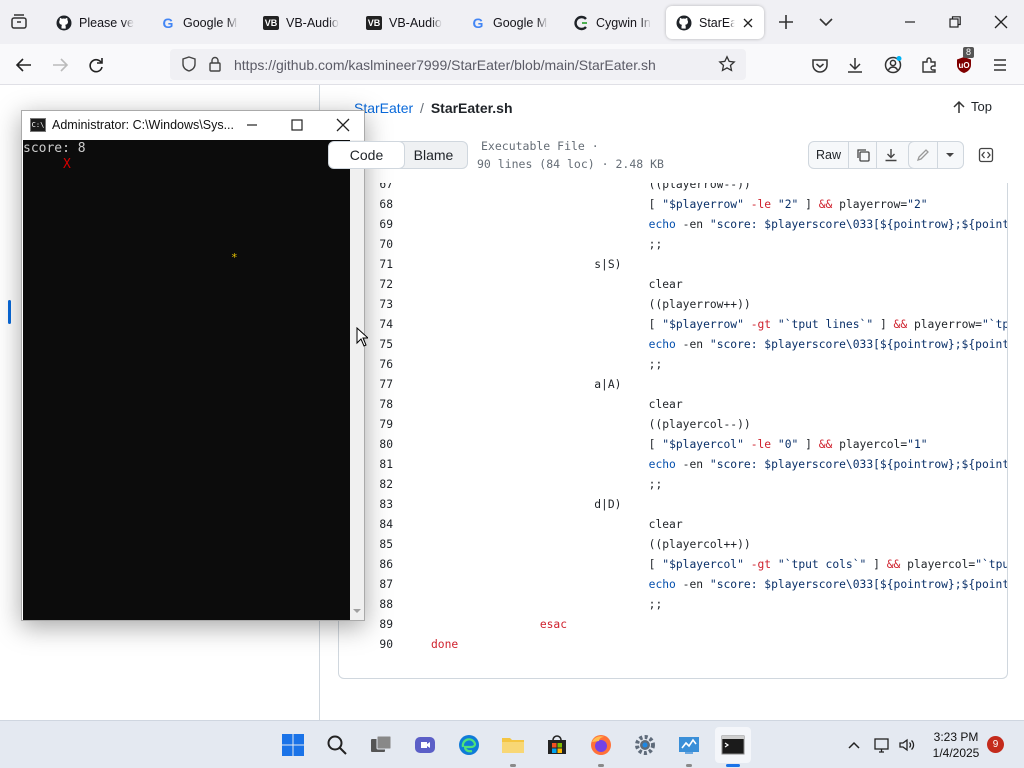  What do you see at coordinates (293, 745) in the screenshot?
I see `start-button` at bounding box center [293, 745].